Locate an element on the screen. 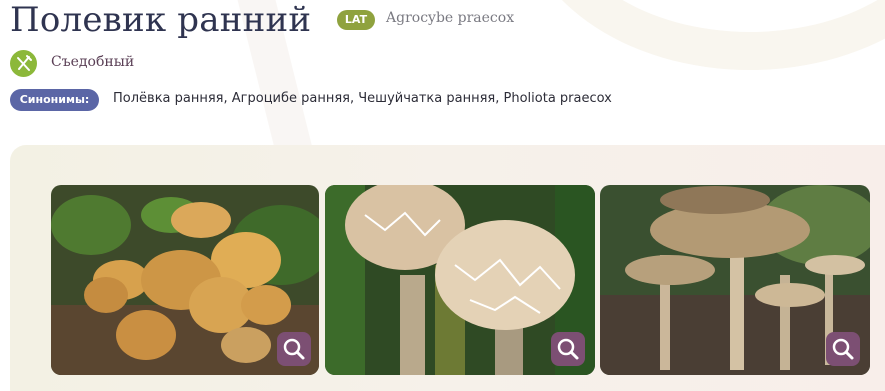 This screenshot has width=885, height=391. fork-knife-icon is located at coordinates (23, 63).